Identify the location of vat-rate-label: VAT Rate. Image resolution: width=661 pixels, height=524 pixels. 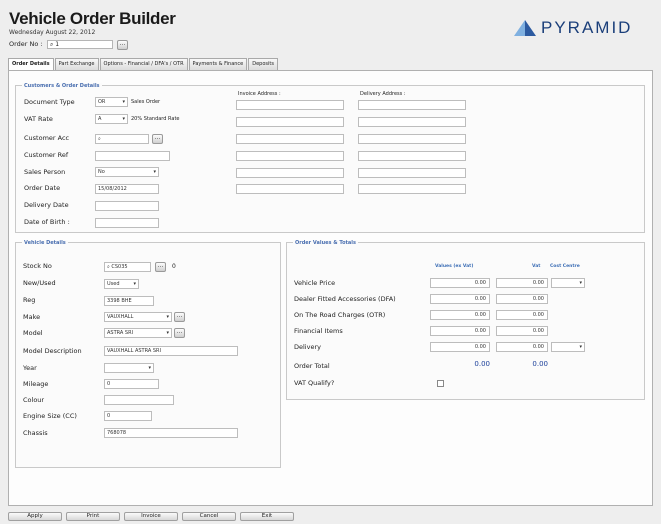
(38, 119).